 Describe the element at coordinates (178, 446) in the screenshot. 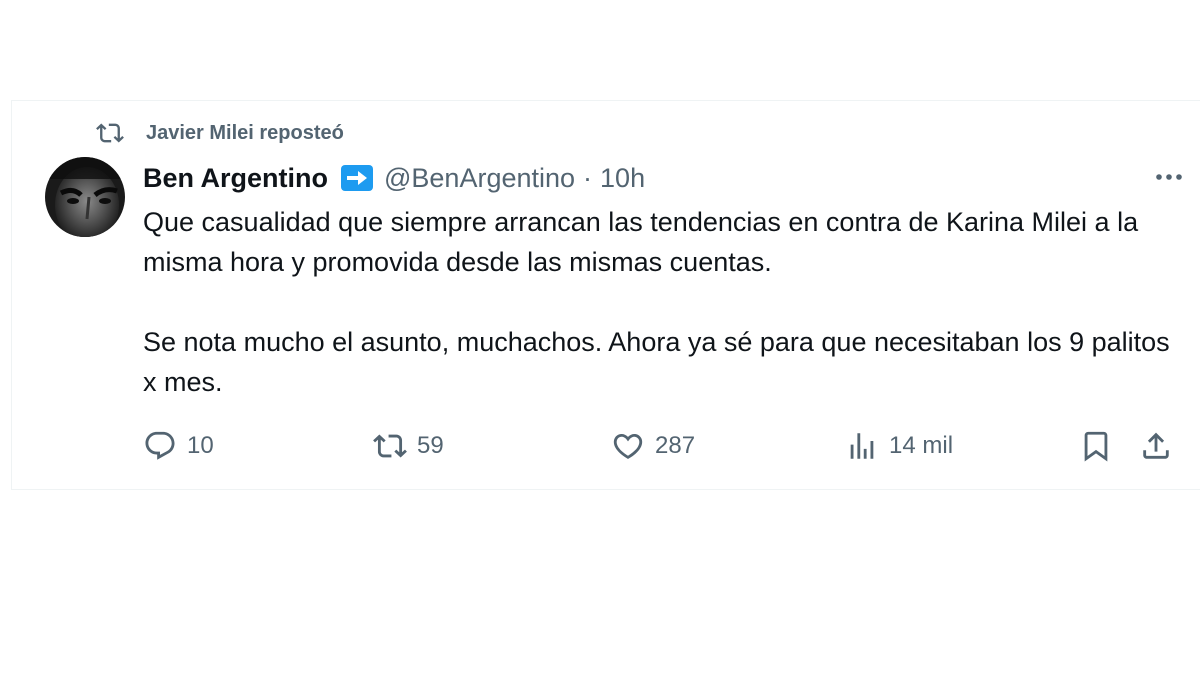

I see `reply-button: 10` at that location.